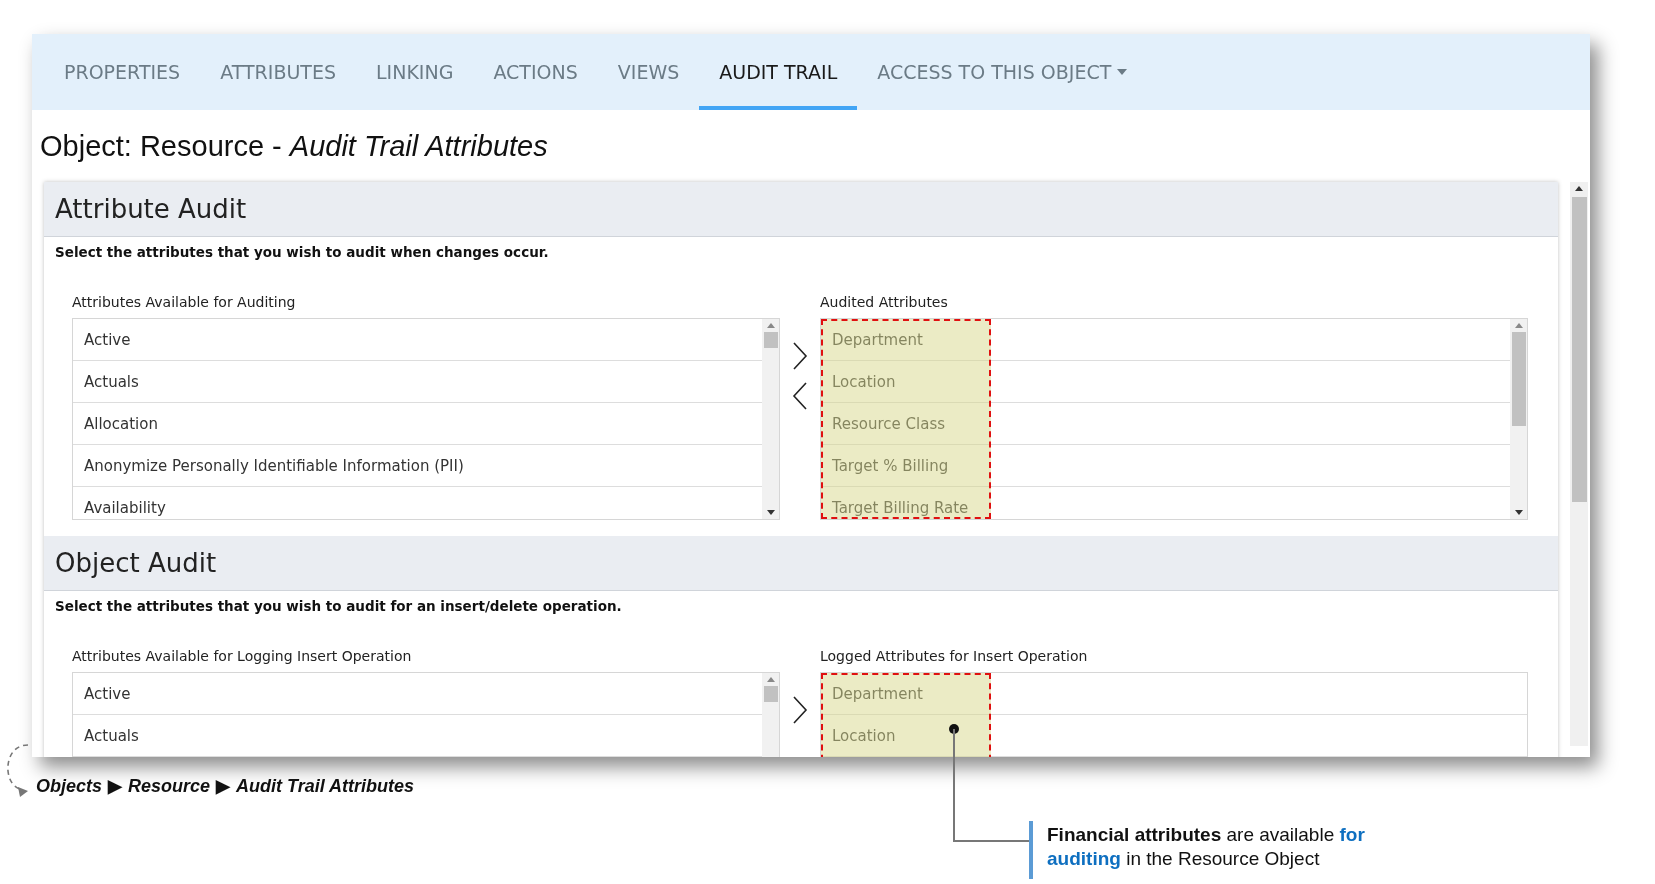  Describe the element at coordinates (169, 786) in the screenshot. I see `breadcrumb-item: Resource` at that location.